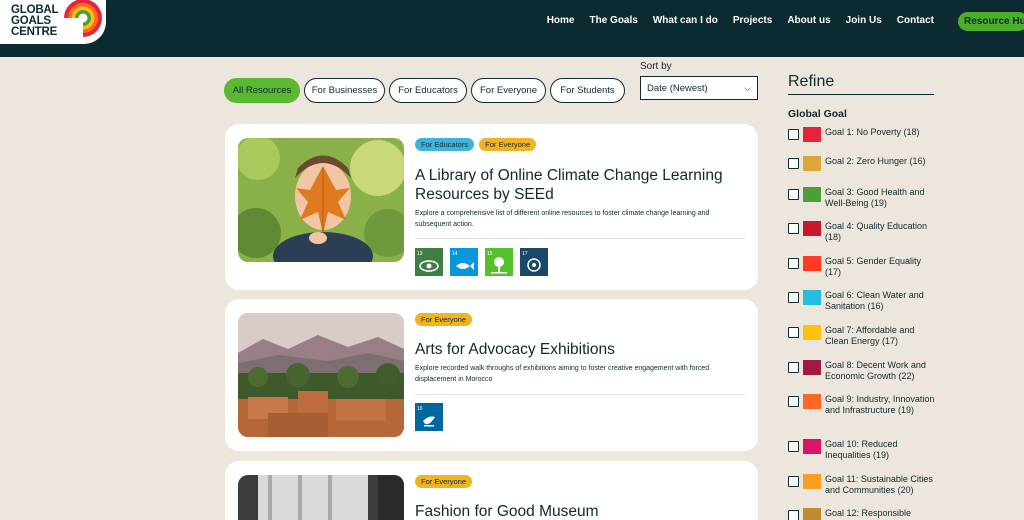 The height and width of the screenshot is (520, 1024). I want to click on goal-12-icon, so click(812, 514).